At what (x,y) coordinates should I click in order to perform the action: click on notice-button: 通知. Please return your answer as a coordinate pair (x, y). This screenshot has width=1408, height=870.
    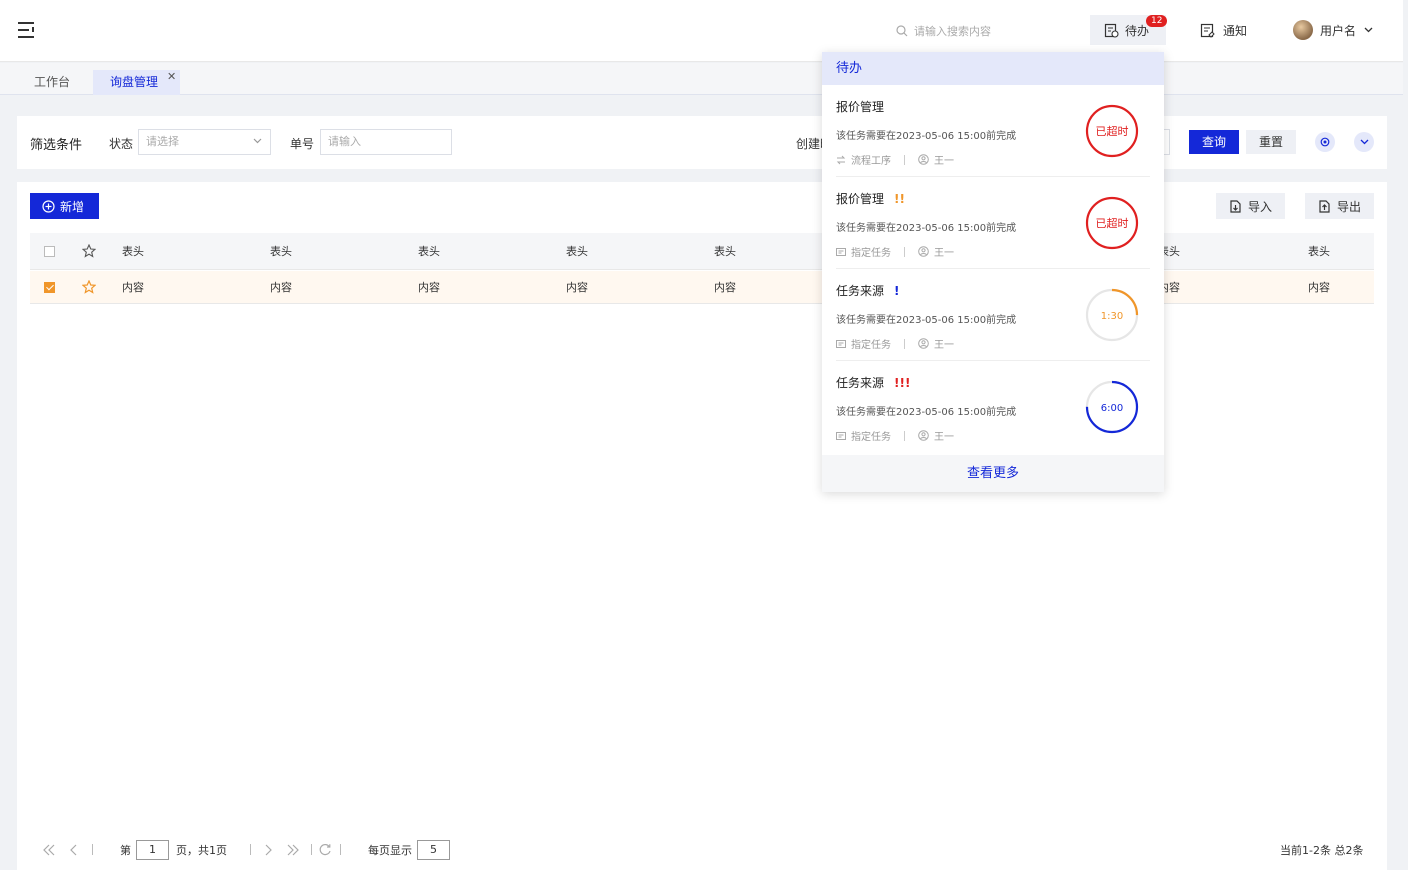
    Looking at the image, I should click on (1223, 30).